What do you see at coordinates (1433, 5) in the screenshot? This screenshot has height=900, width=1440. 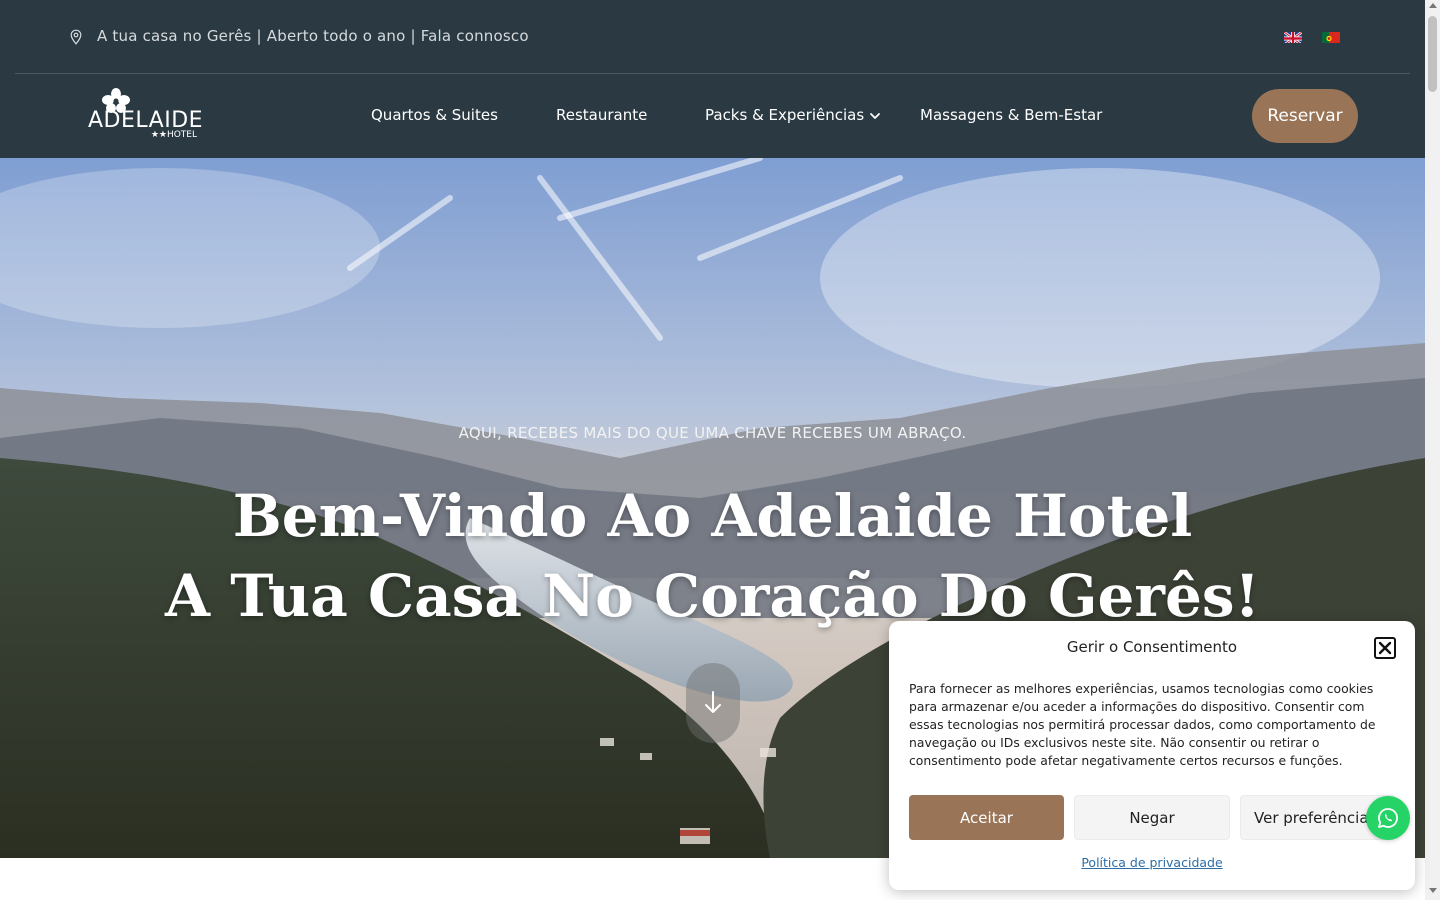 I see `scroll-up-arrow-icon` at bounding box center [1433, 5].